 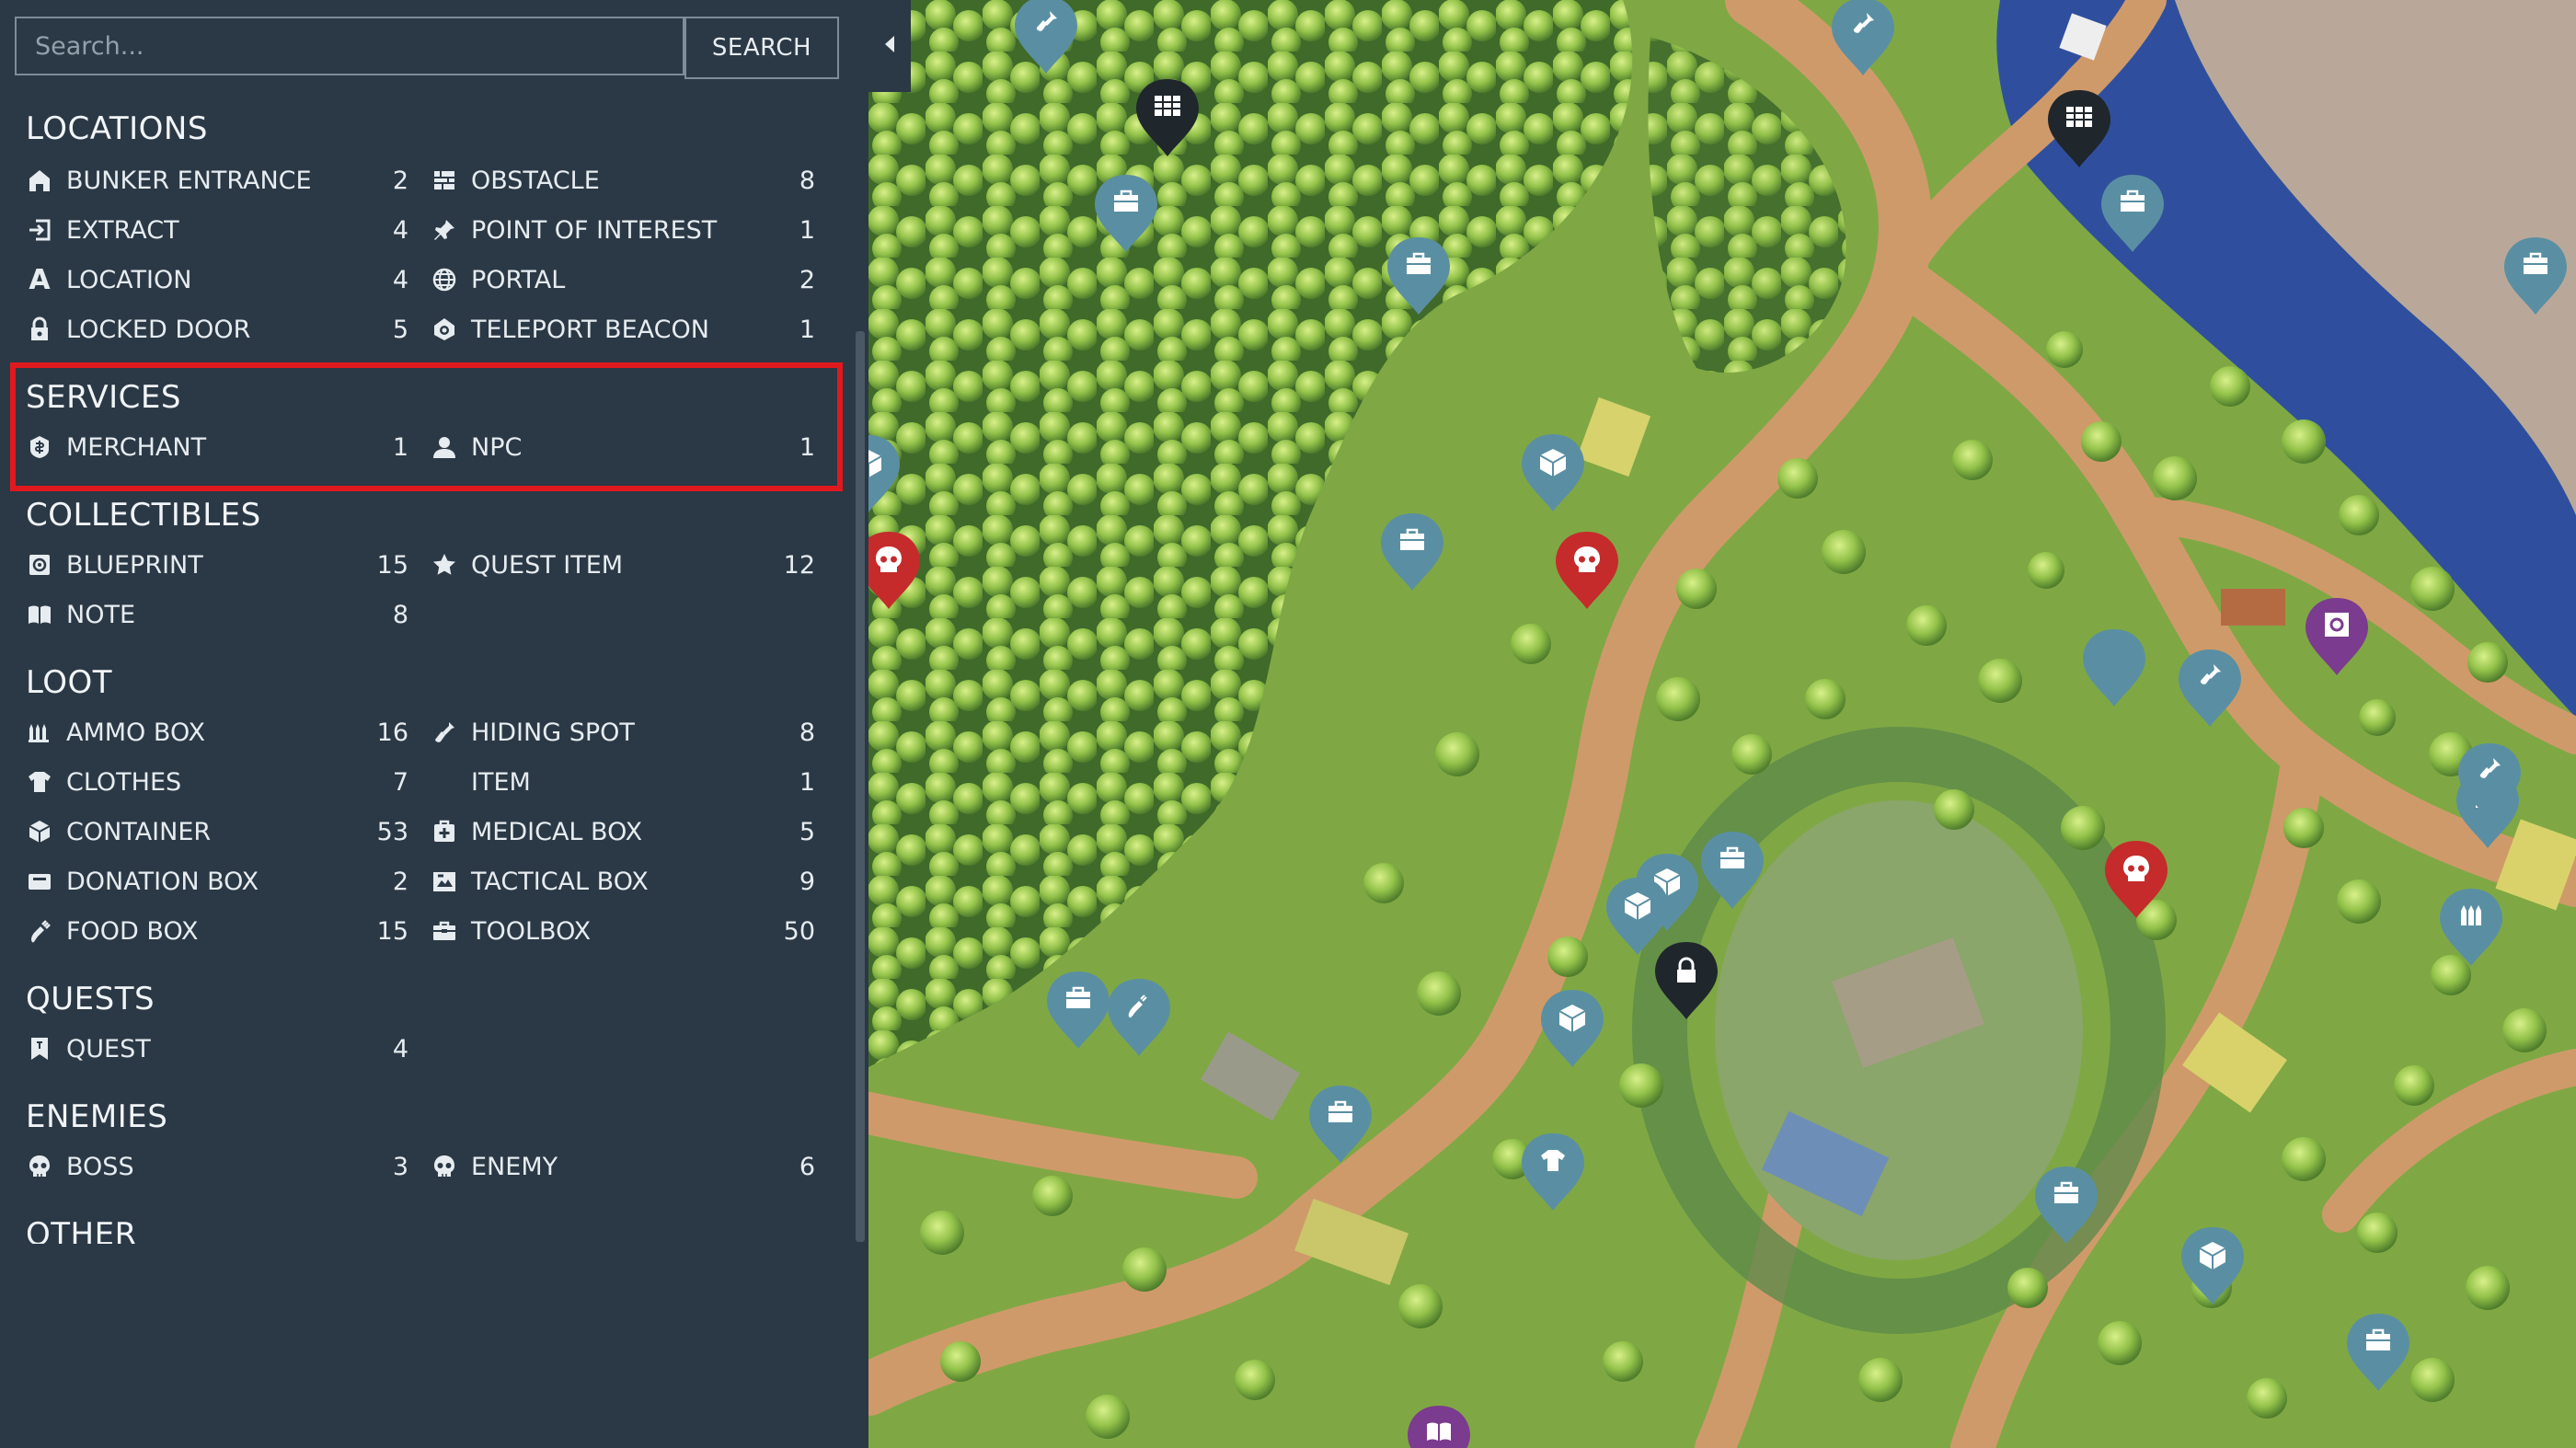 I want to click on filter-ammo-box: AMMO BOX 16, so click(x=217, y=732).